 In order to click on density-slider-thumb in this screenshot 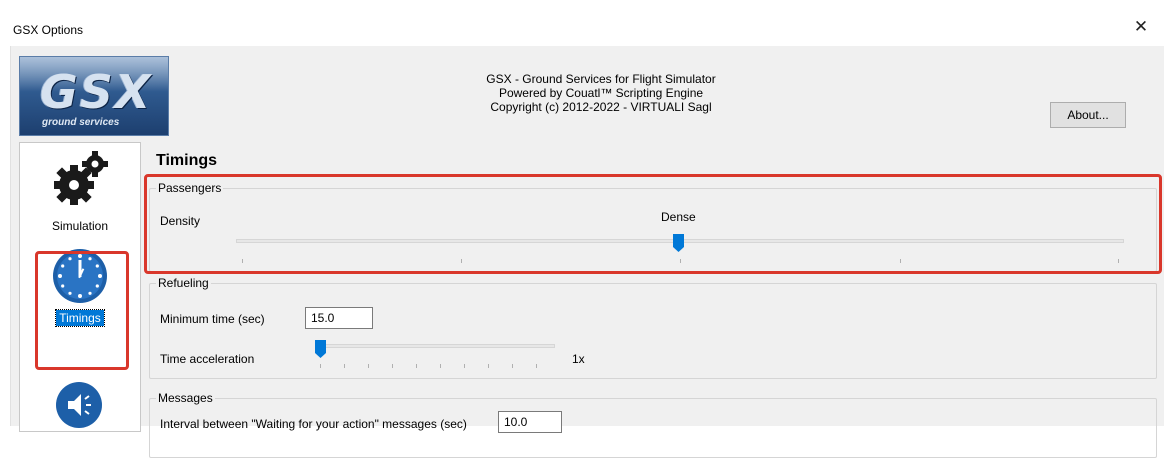, I will do `click(678, 243)`.